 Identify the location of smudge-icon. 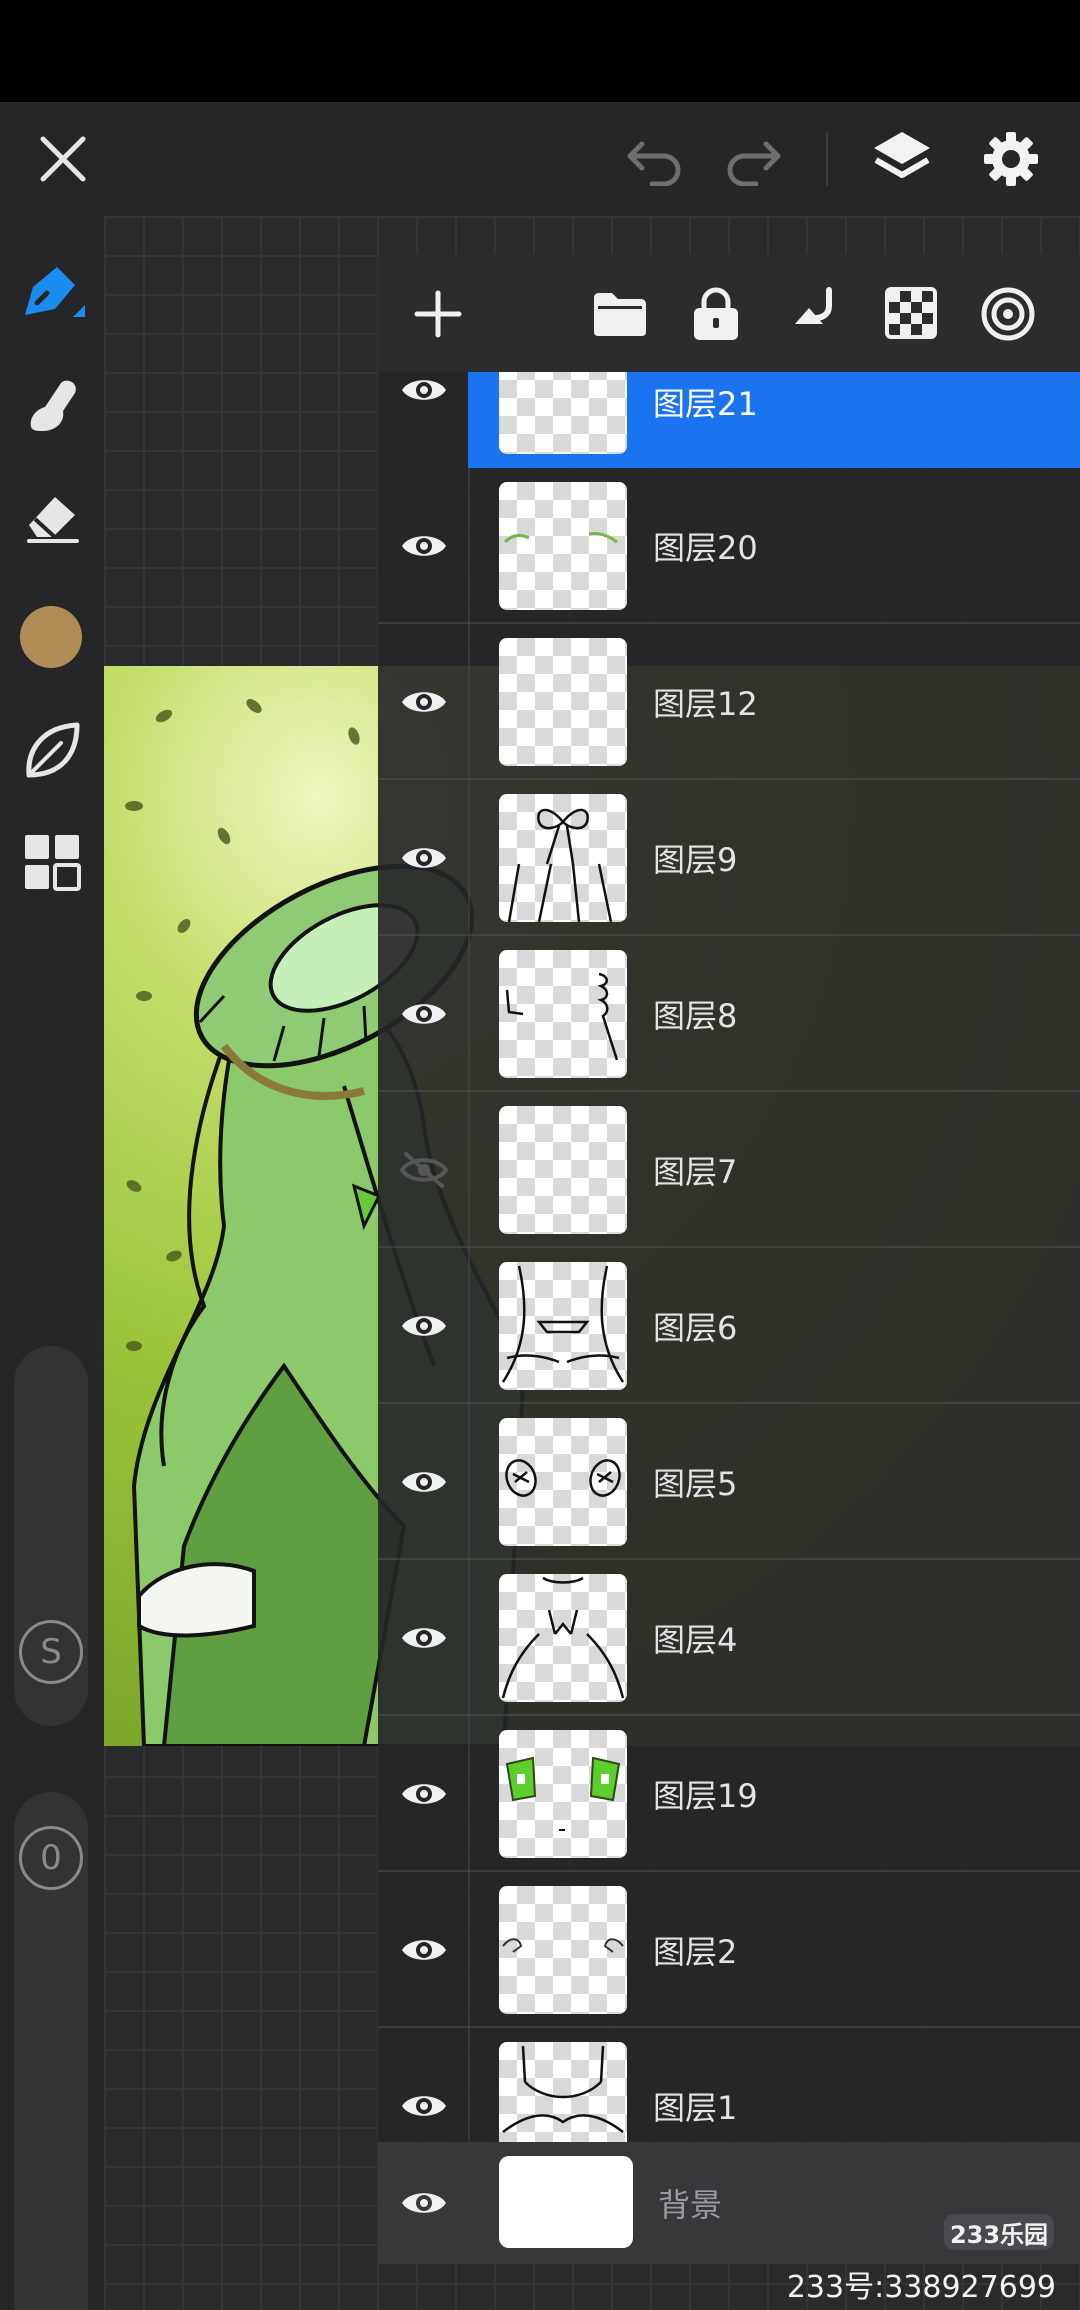
(53, 405).